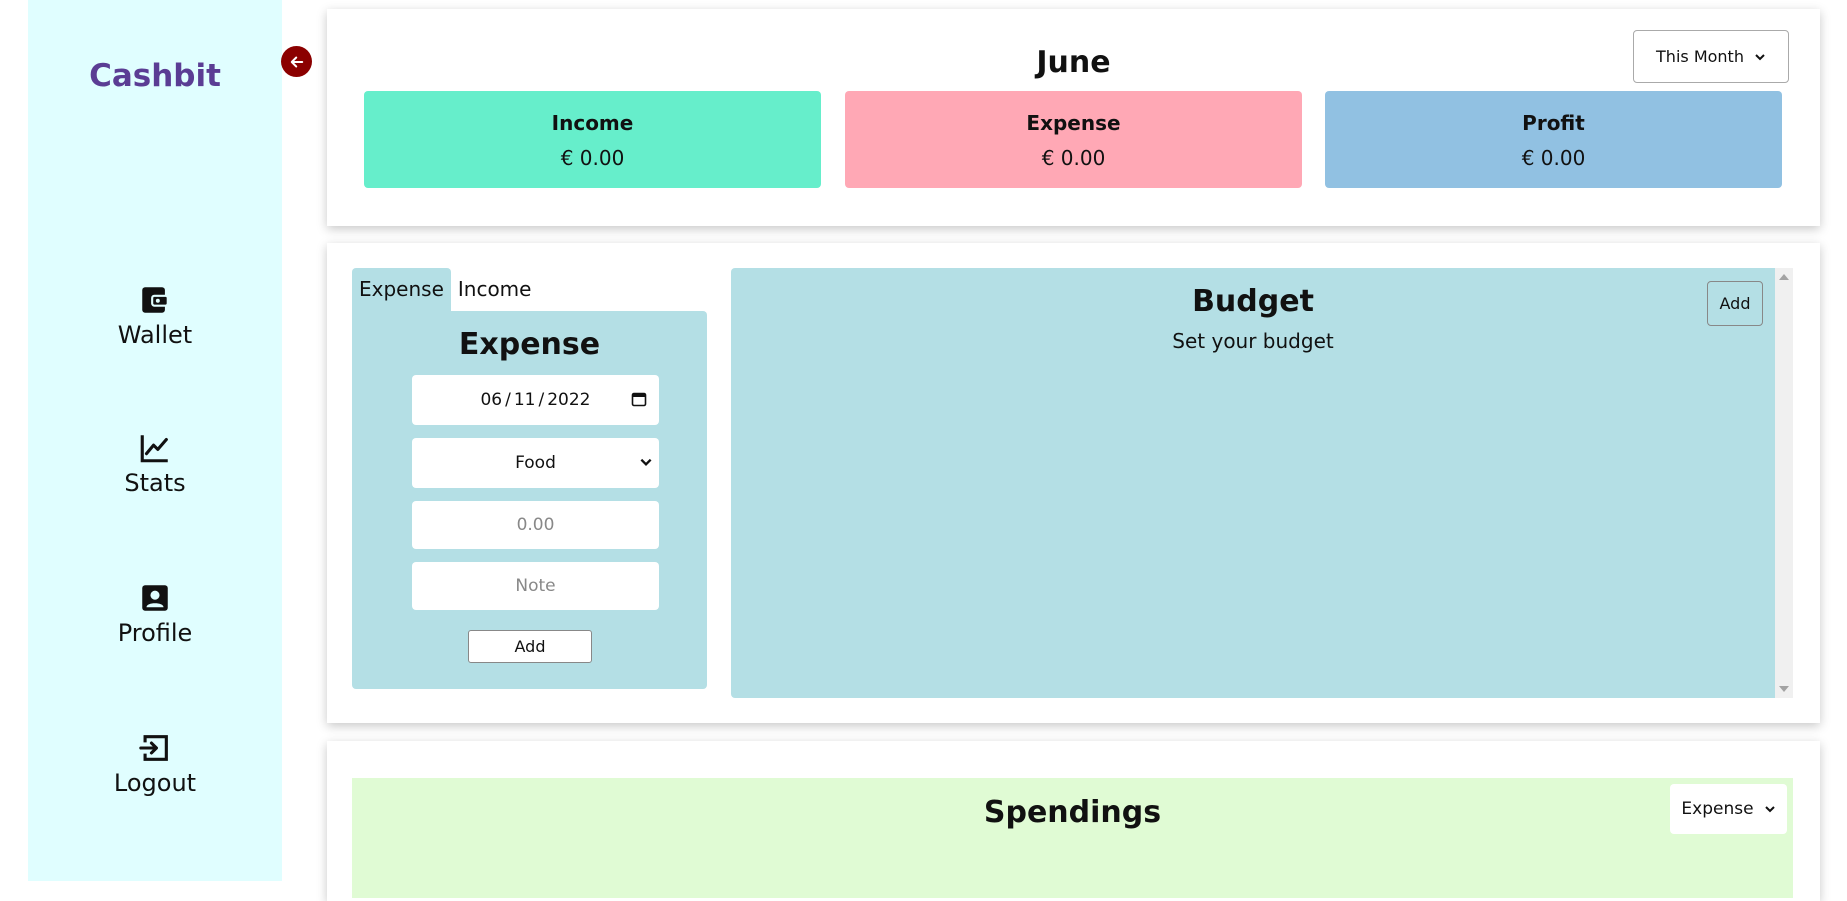  Describe the element at coordinates (535, 586) in the screenshot. I see `note-input: Note` at that location.